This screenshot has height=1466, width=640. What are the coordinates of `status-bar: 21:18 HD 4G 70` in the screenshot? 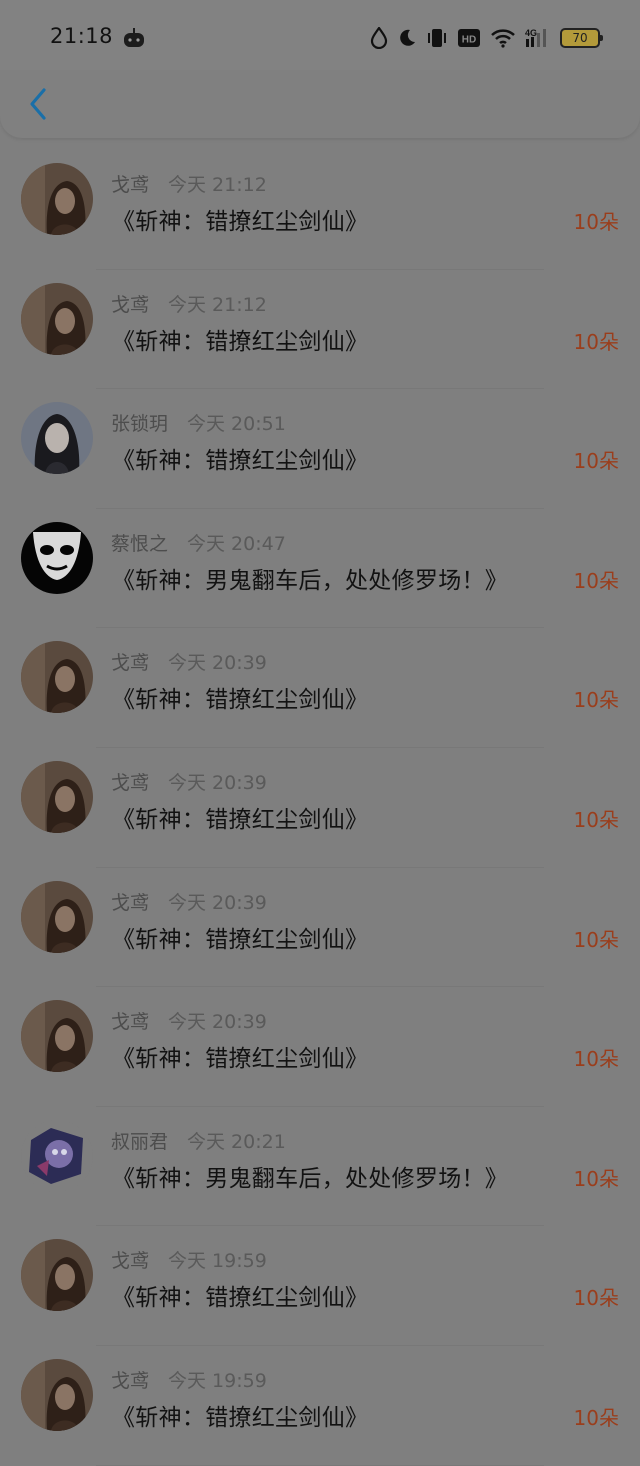 It's located at (320, 35).